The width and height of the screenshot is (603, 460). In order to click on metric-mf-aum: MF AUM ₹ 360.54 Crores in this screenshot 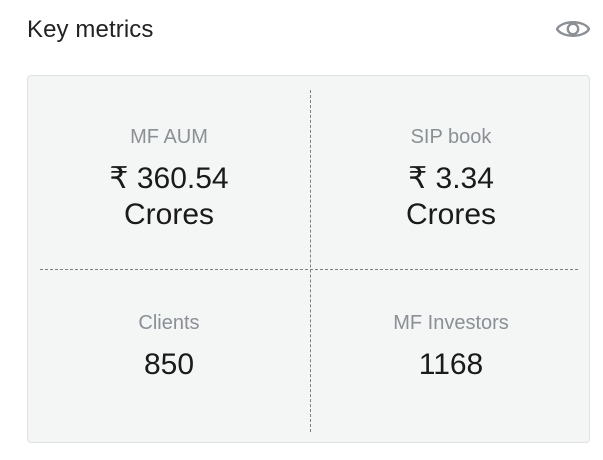, I will do `click(169, 179)`.